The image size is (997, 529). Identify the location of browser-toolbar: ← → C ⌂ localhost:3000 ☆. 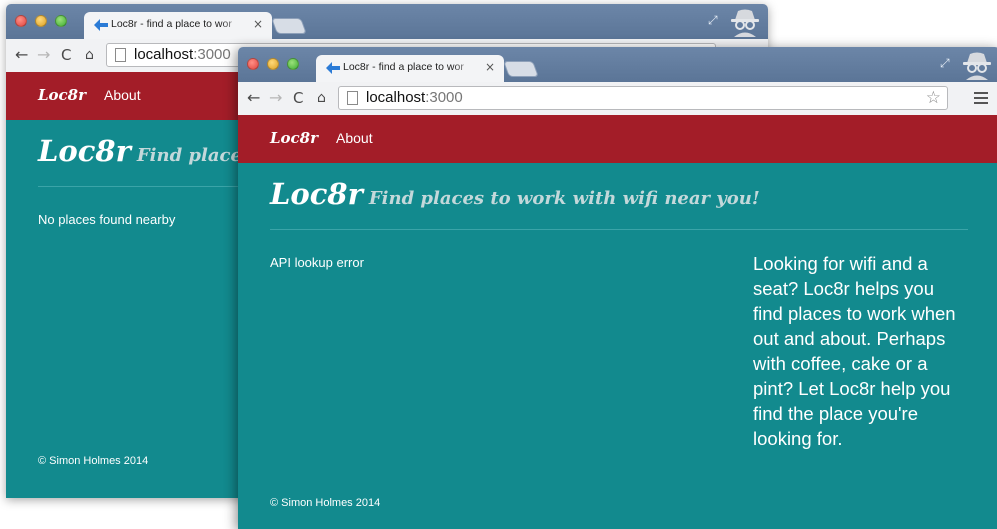
(617, 99).